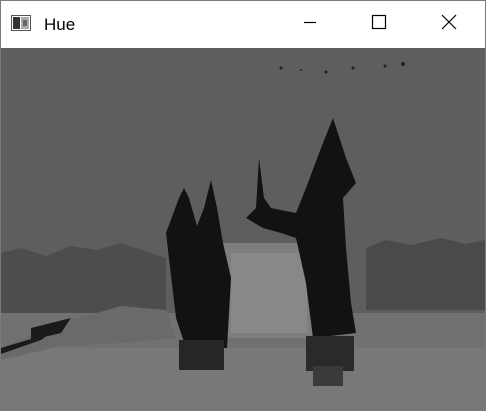 The width and height of the screenshot is (486, 411). Describe the element at coordinates (21, 23) in the screenshot. I see `opencv-window-icon` at that location.